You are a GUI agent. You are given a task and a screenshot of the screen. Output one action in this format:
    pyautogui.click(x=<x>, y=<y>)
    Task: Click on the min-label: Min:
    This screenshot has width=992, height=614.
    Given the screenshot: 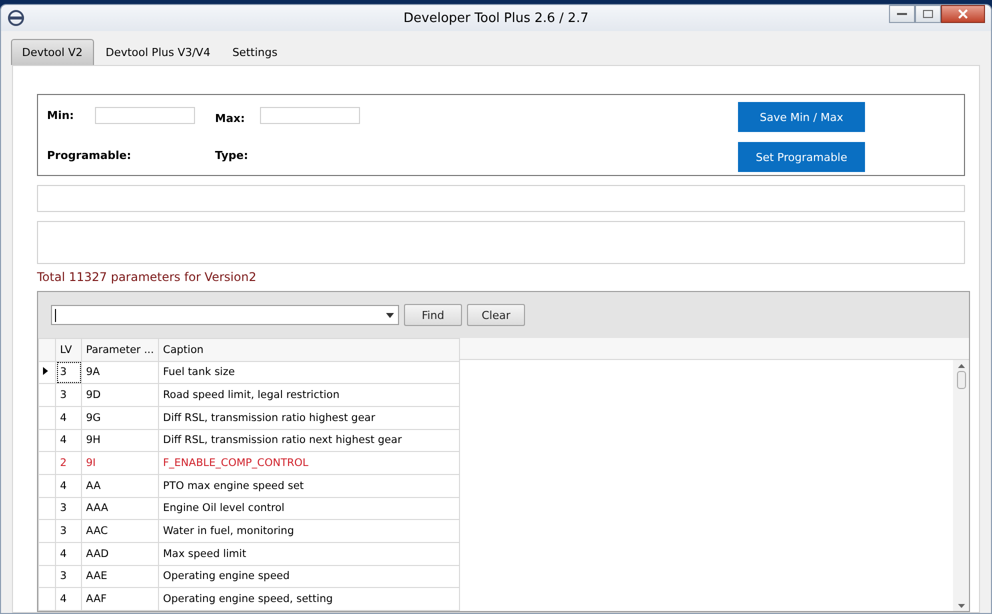 What is the action you would take?
    pyautogui.click(x=61, y=115)
    